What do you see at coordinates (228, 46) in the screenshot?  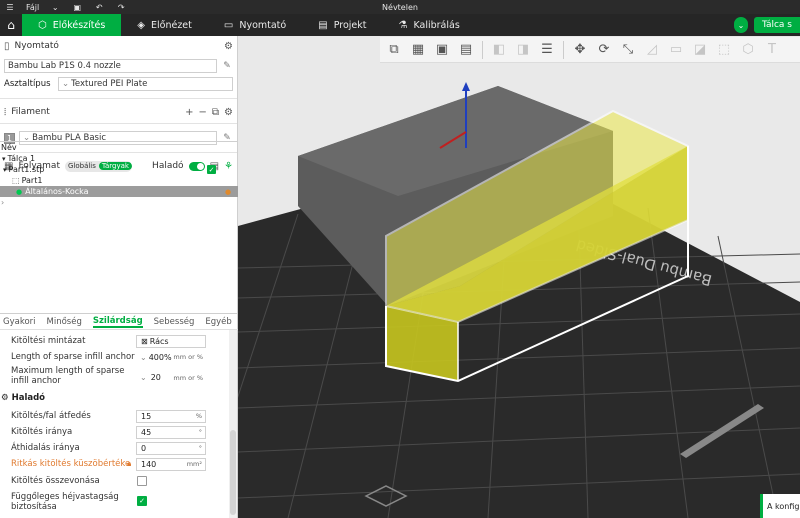 I see `printer-settings-gear-icon: ⚙` at bounding box center [228, 46].